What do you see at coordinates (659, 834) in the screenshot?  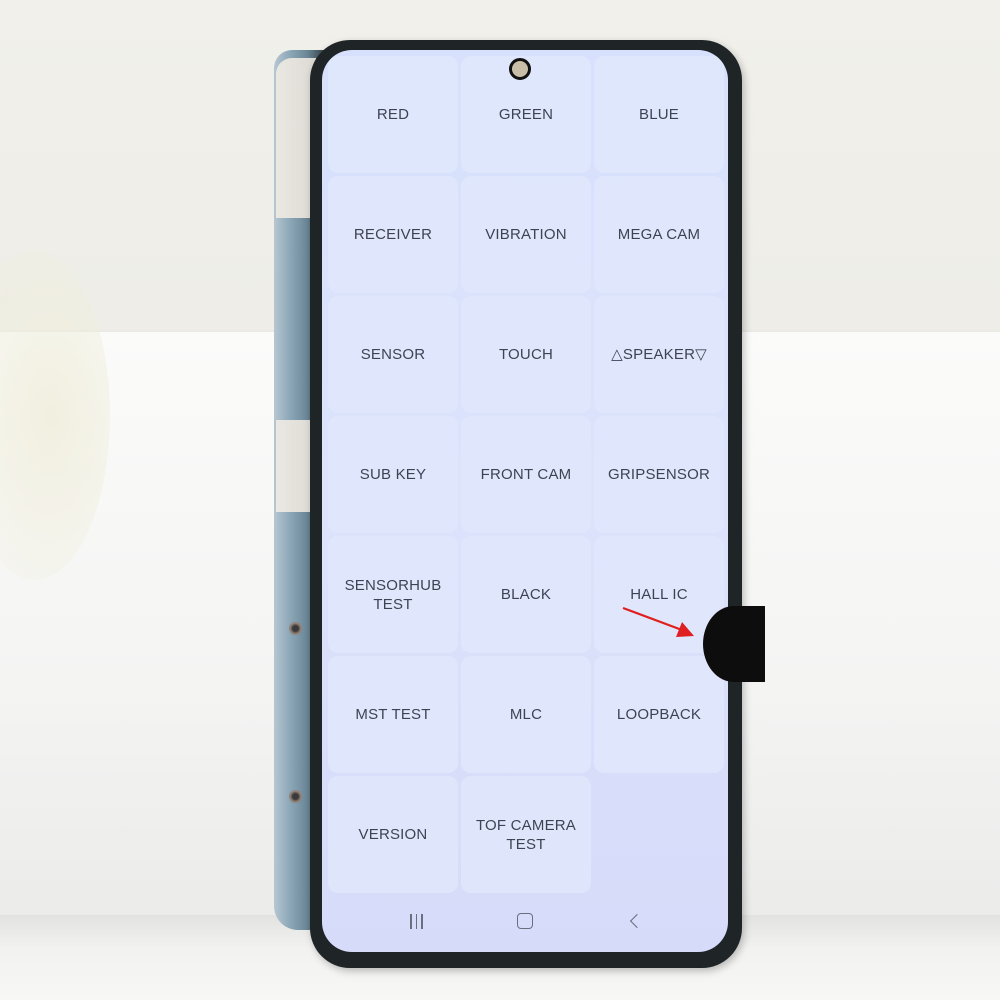 I see `empty-tile-slot` at bounding box center [659, 834].